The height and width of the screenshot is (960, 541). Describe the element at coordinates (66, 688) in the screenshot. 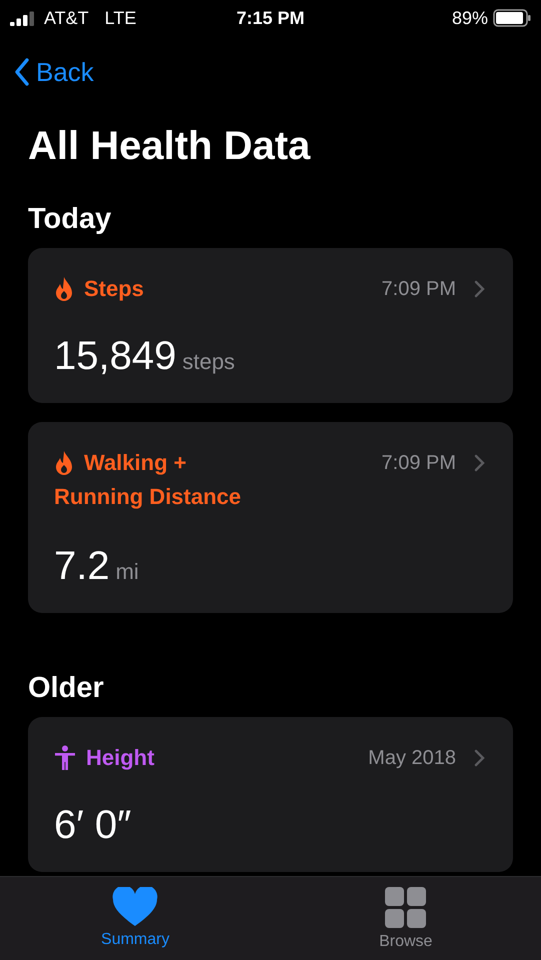

I see `section-header: Older` at that location.